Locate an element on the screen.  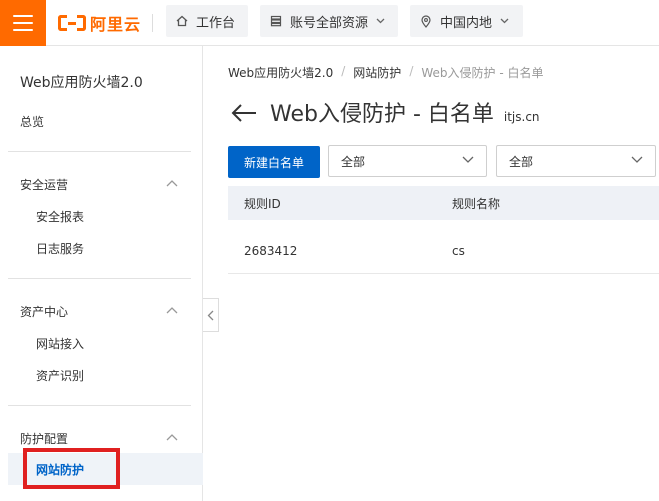
aliyun-logo-icon is located at coordinates (72, 23).